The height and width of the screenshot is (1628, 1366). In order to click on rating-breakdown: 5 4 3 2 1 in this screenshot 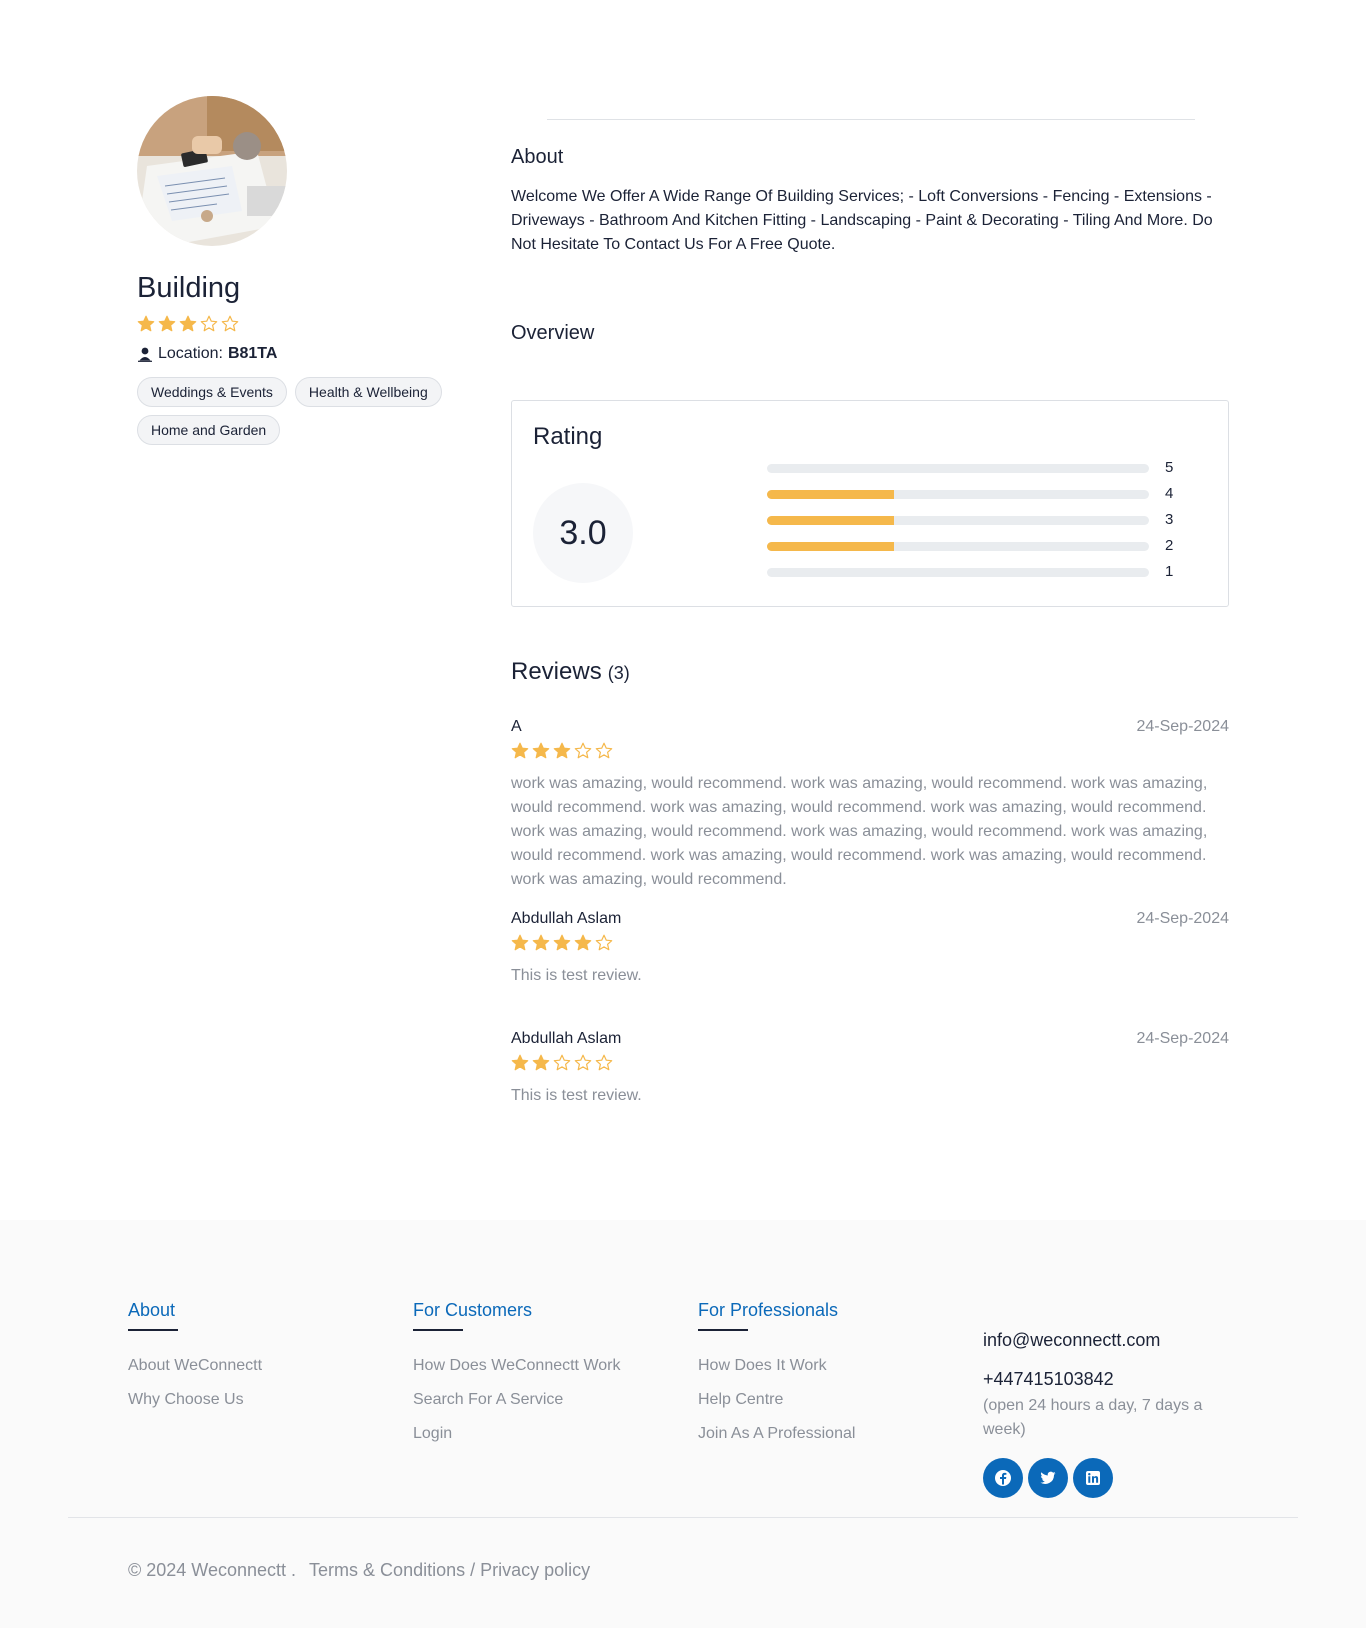, I will do `click(977, 521)`.